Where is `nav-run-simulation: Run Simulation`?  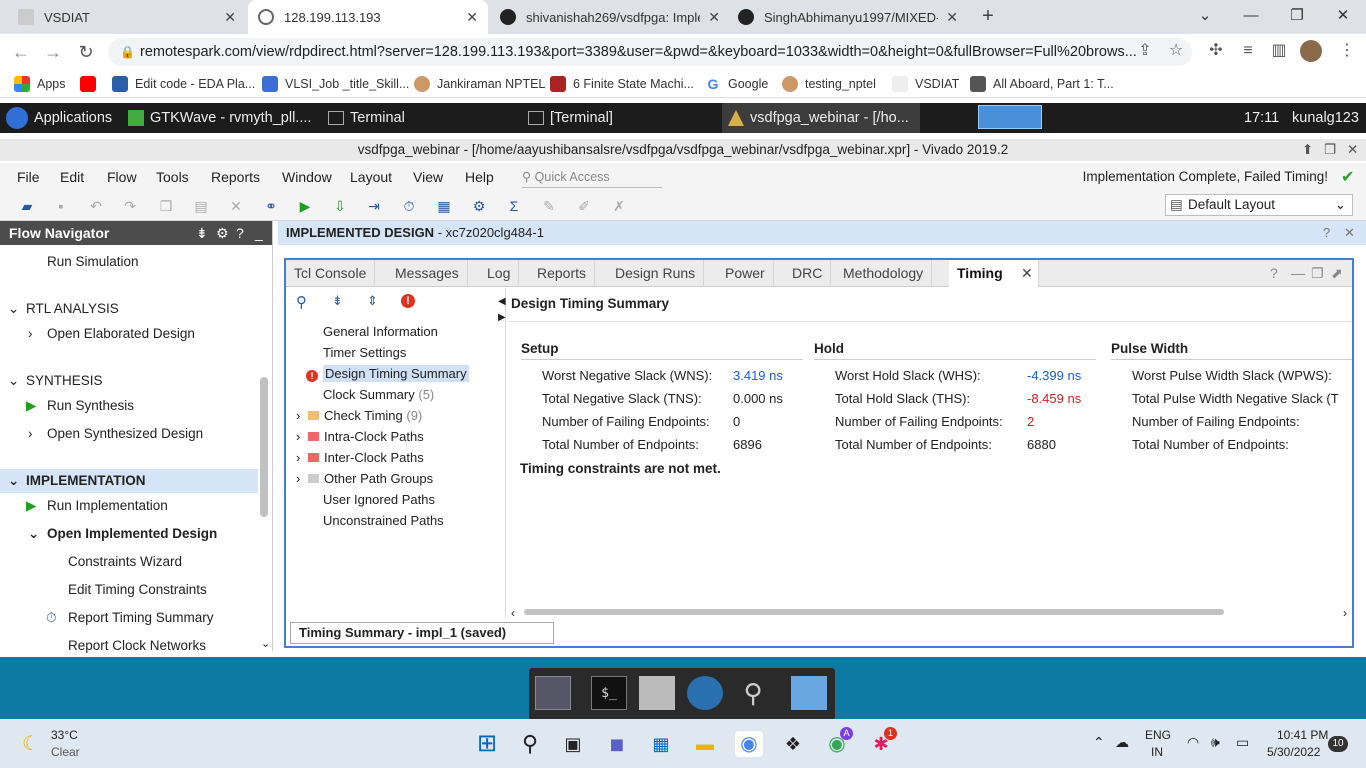
nav-run-simulation: Run Simulation is located at coordinates (93, 262).